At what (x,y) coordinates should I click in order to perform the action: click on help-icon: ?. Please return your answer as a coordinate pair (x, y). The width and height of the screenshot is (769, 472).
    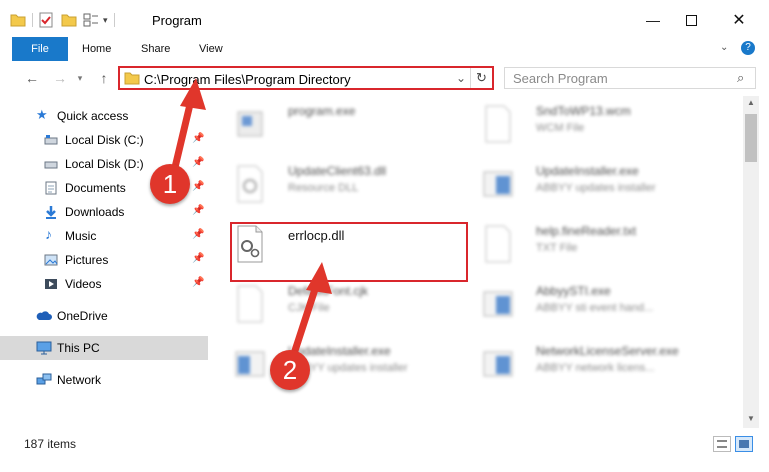
    Looking at the image, I should click on (748, 48).